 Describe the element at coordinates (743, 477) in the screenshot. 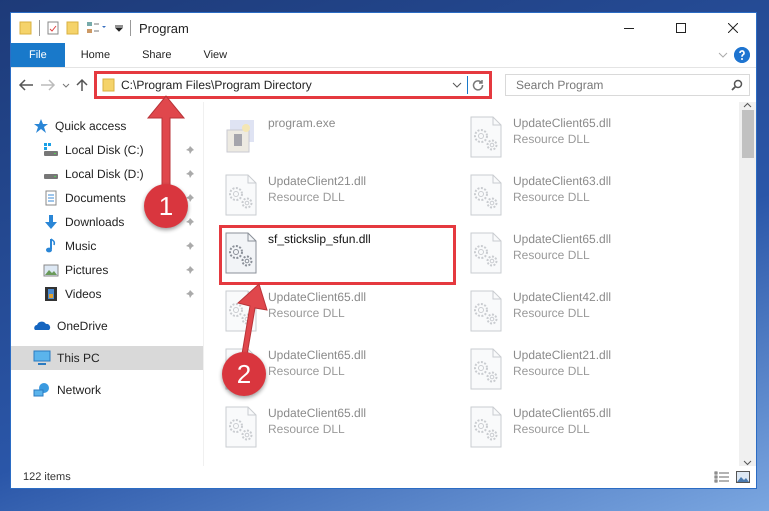

I see `thumbnail-view-icon` at that location.